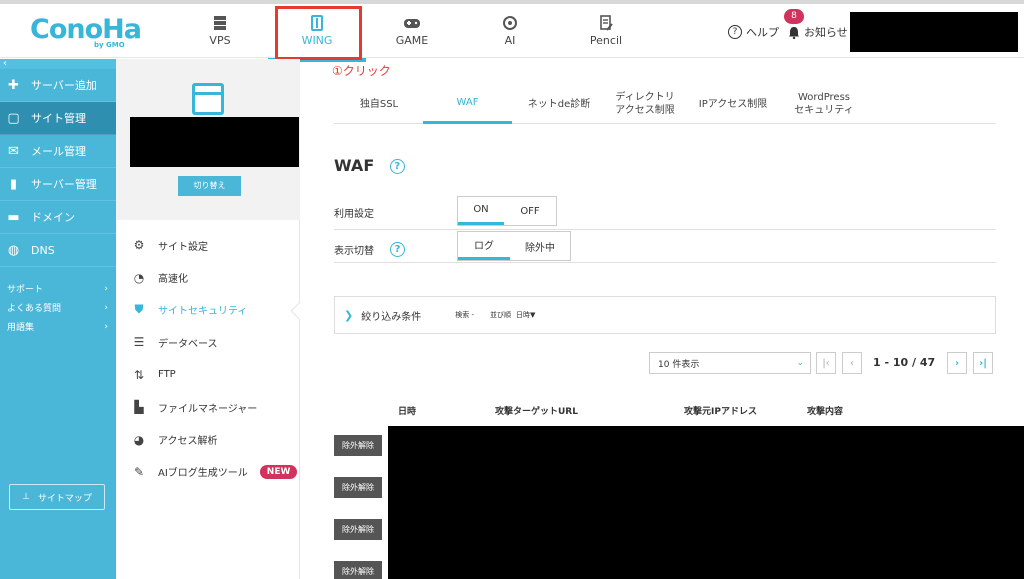 The width and height of the screenshot is (1024, 579). Describe the element at coordinates (983, 363) in the screenshot. I see `last-page-button: ›|` at that location.